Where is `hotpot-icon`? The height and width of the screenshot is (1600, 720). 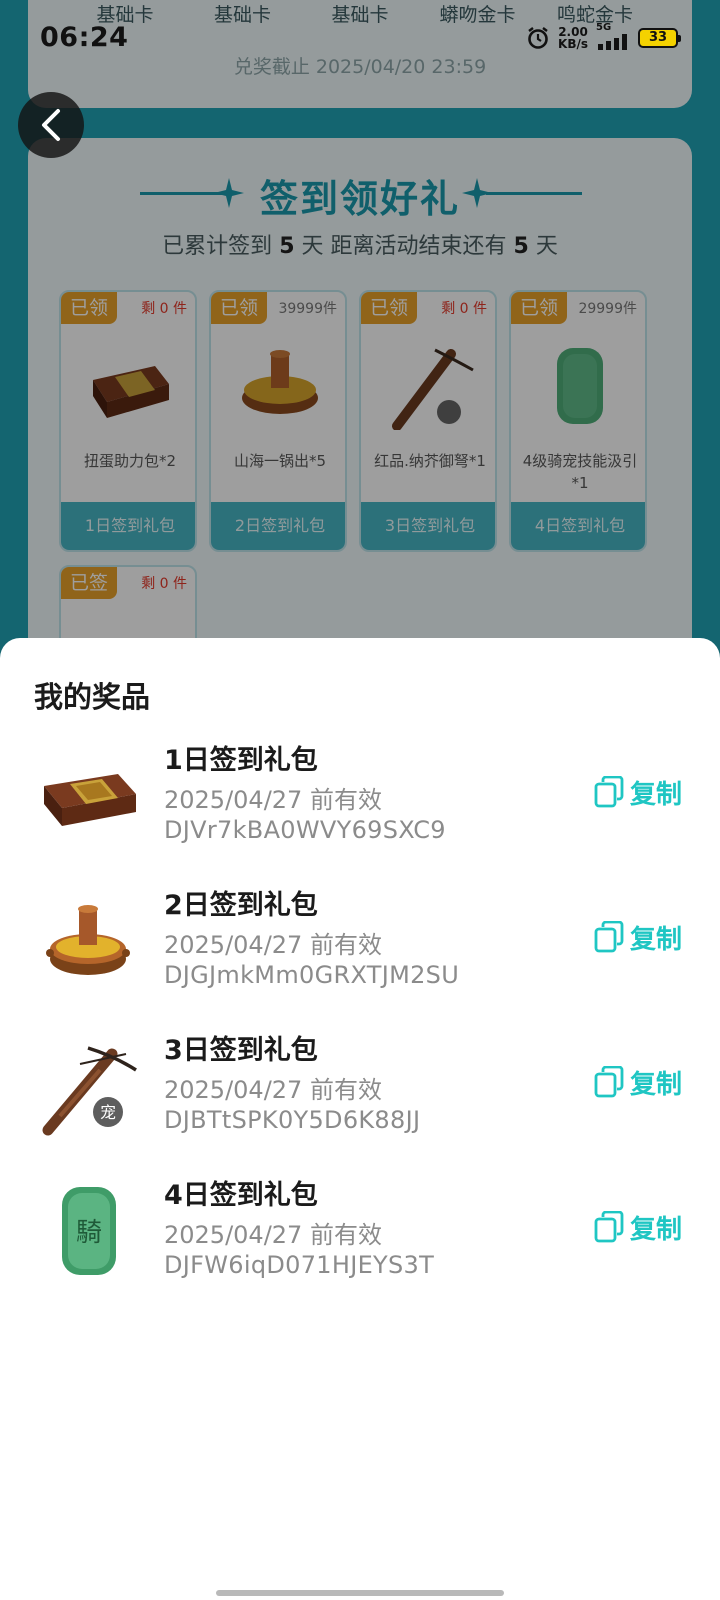
hotpot-icon is located at coordinates (88, 940).